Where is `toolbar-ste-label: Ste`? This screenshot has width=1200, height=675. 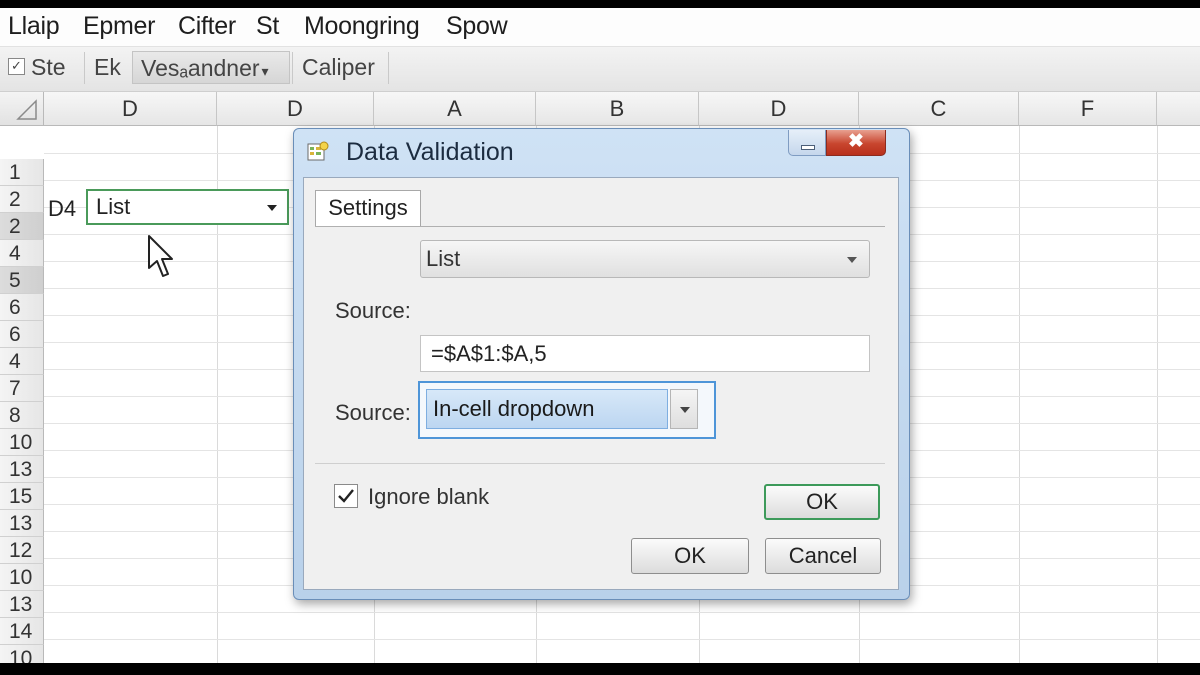 toolbar-ste-label: Ste is located at coordinates (48, 67).